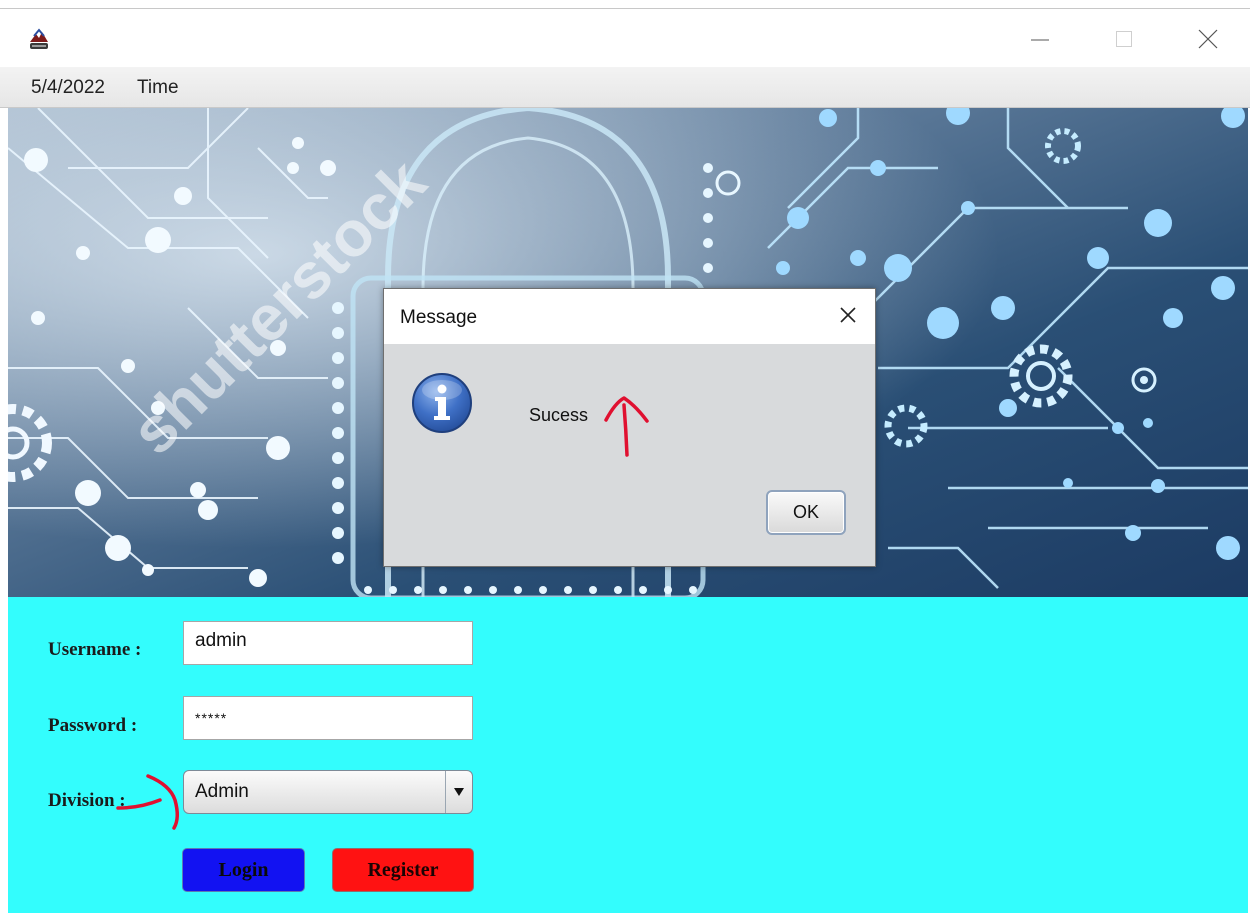  What do you see at coordinates (243, 870) in the screenshot?
I see `login-button: Login` at bounding box center [243, 870].